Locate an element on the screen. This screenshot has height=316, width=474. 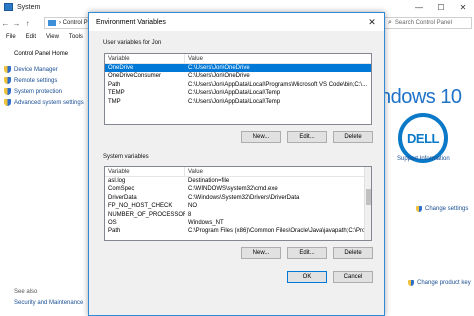
var-name: OneDriveConsumer is located at coordinates (135, 76).